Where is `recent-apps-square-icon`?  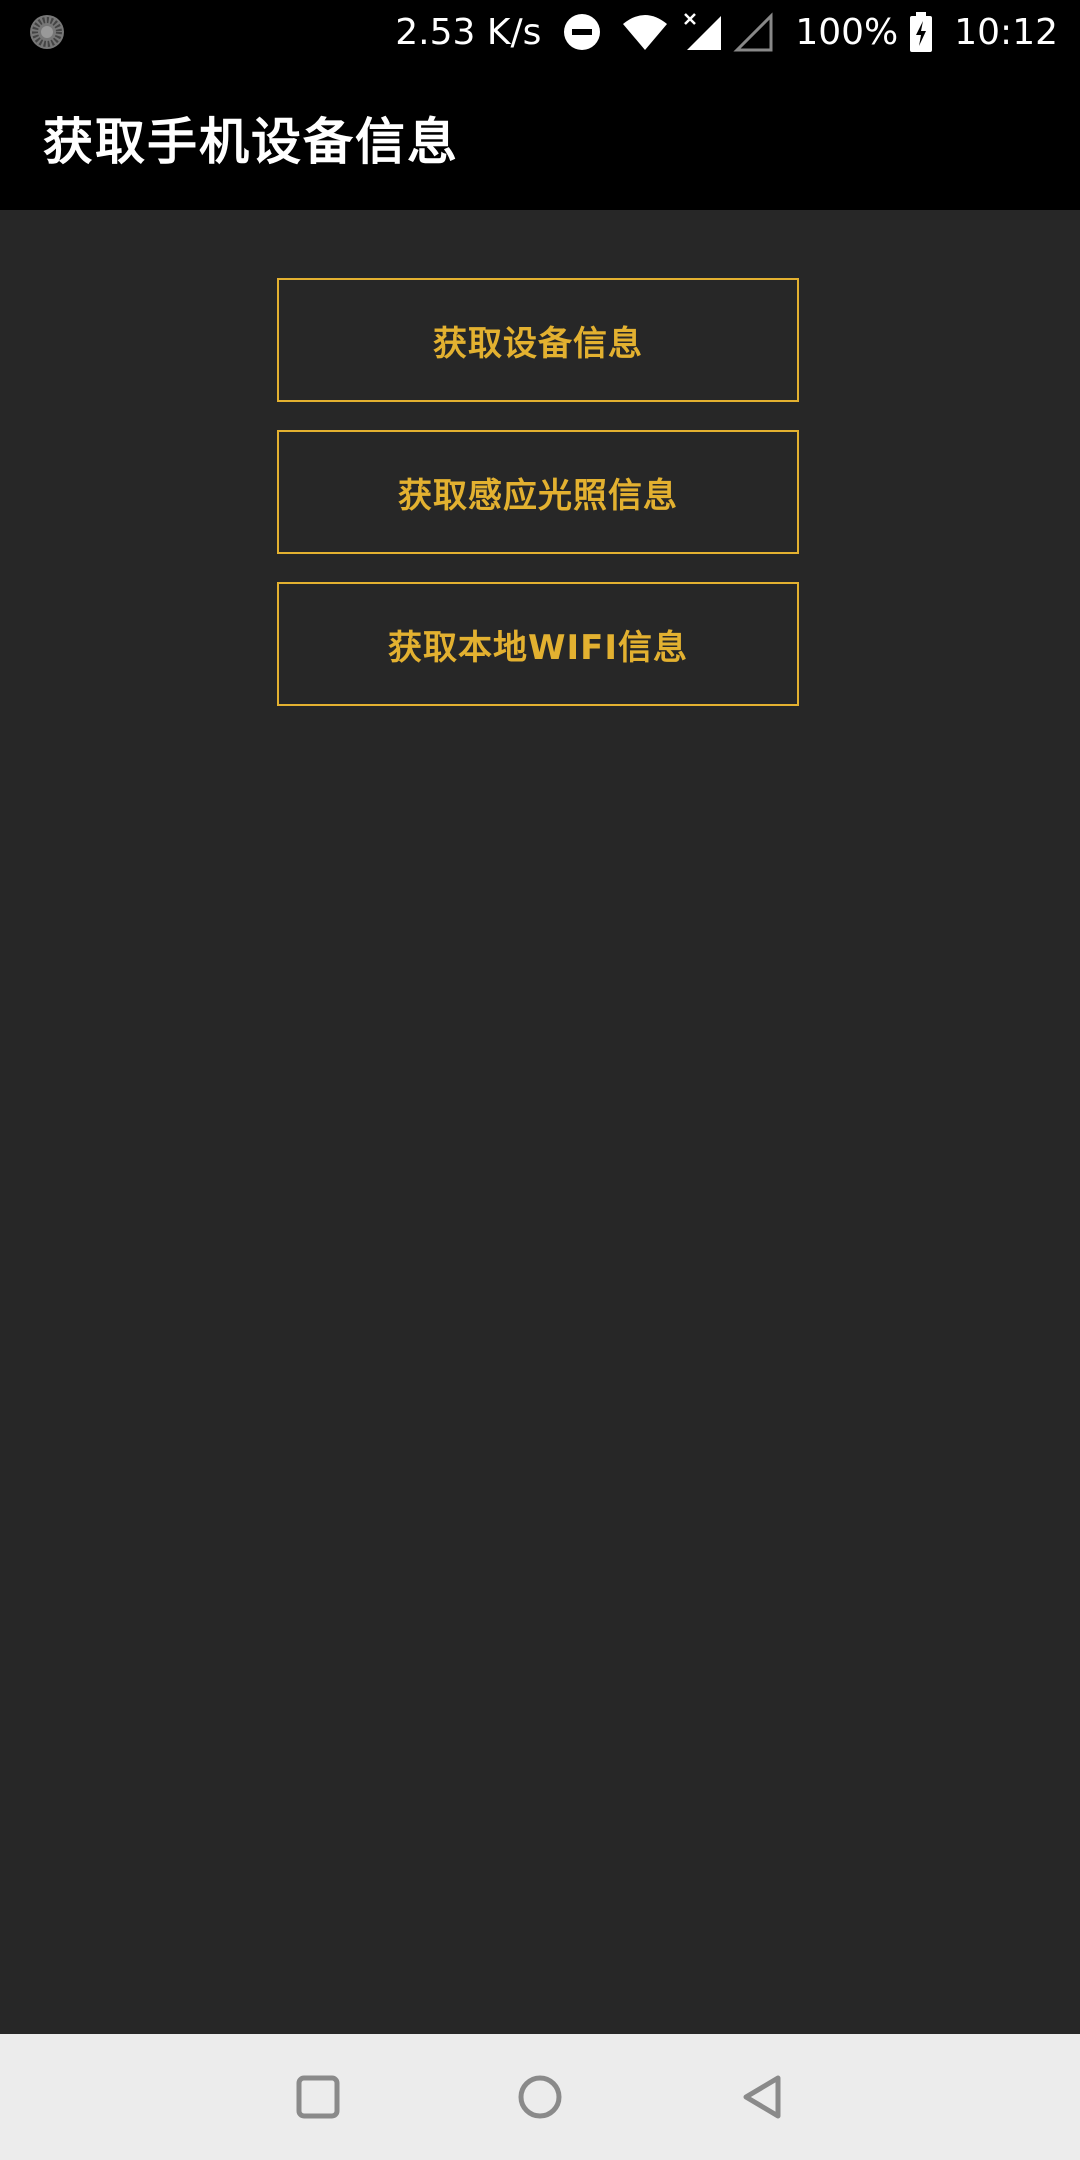
recent-apps-square-icon is located at coordinates (318, 2097).